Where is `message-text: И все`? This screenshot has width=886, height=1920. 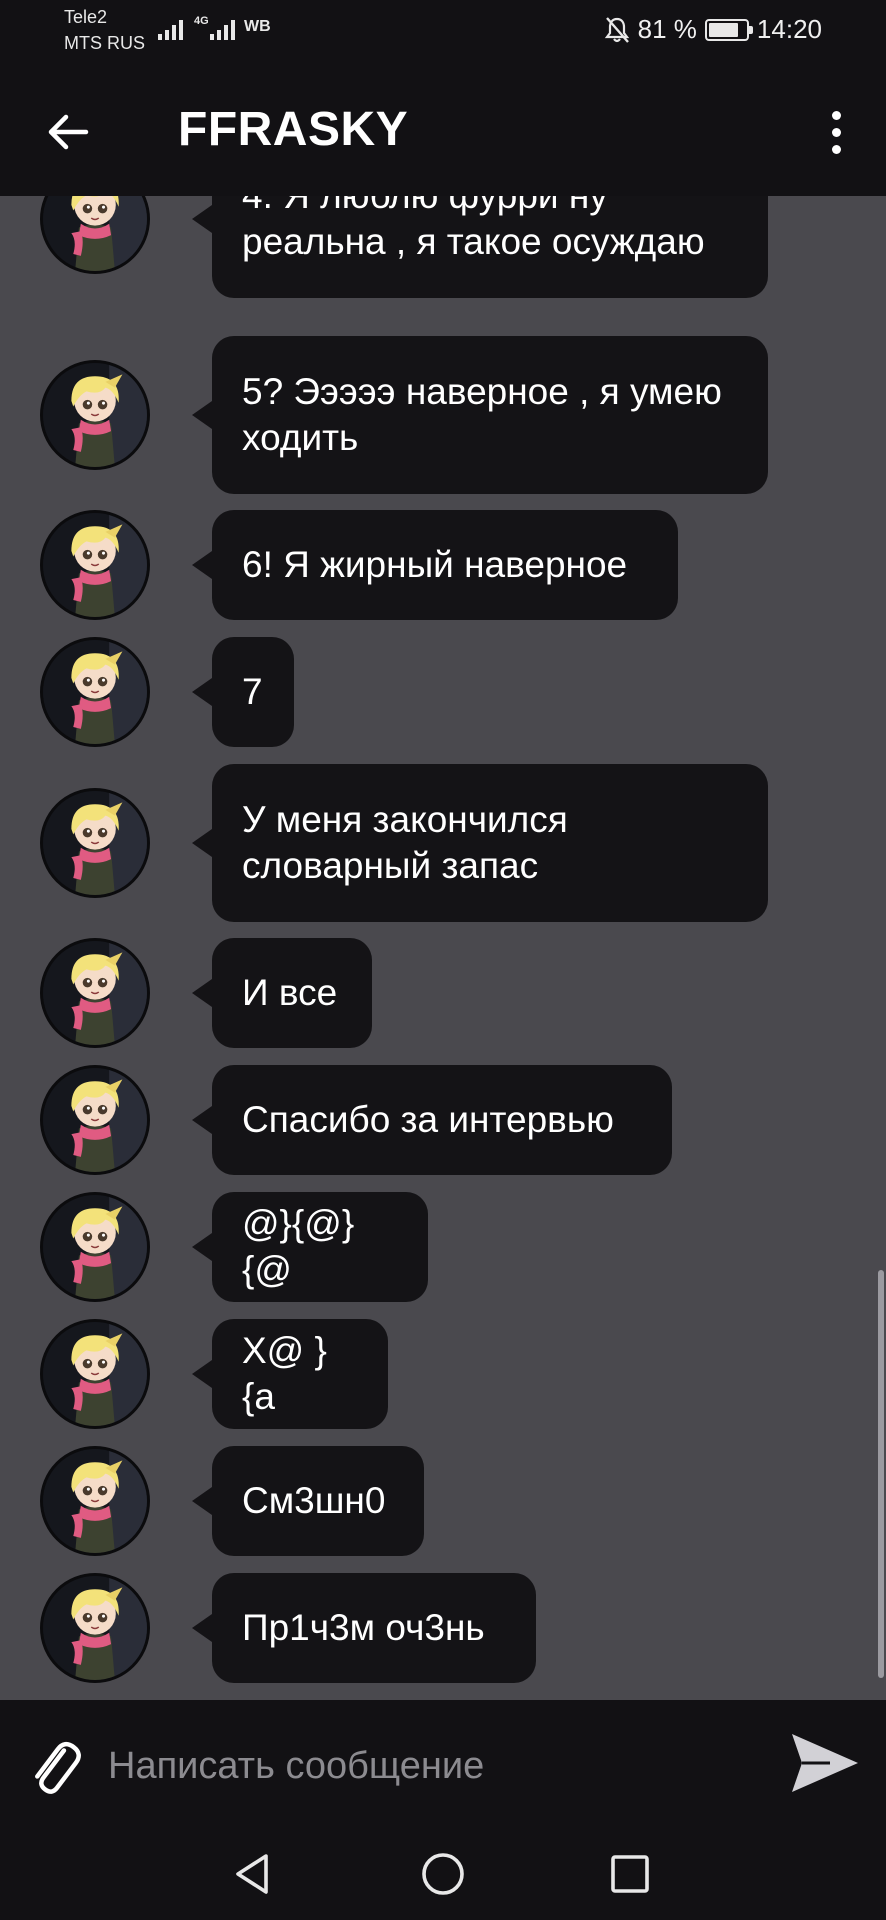
message-text: И все is located at coordinates (289, 993).